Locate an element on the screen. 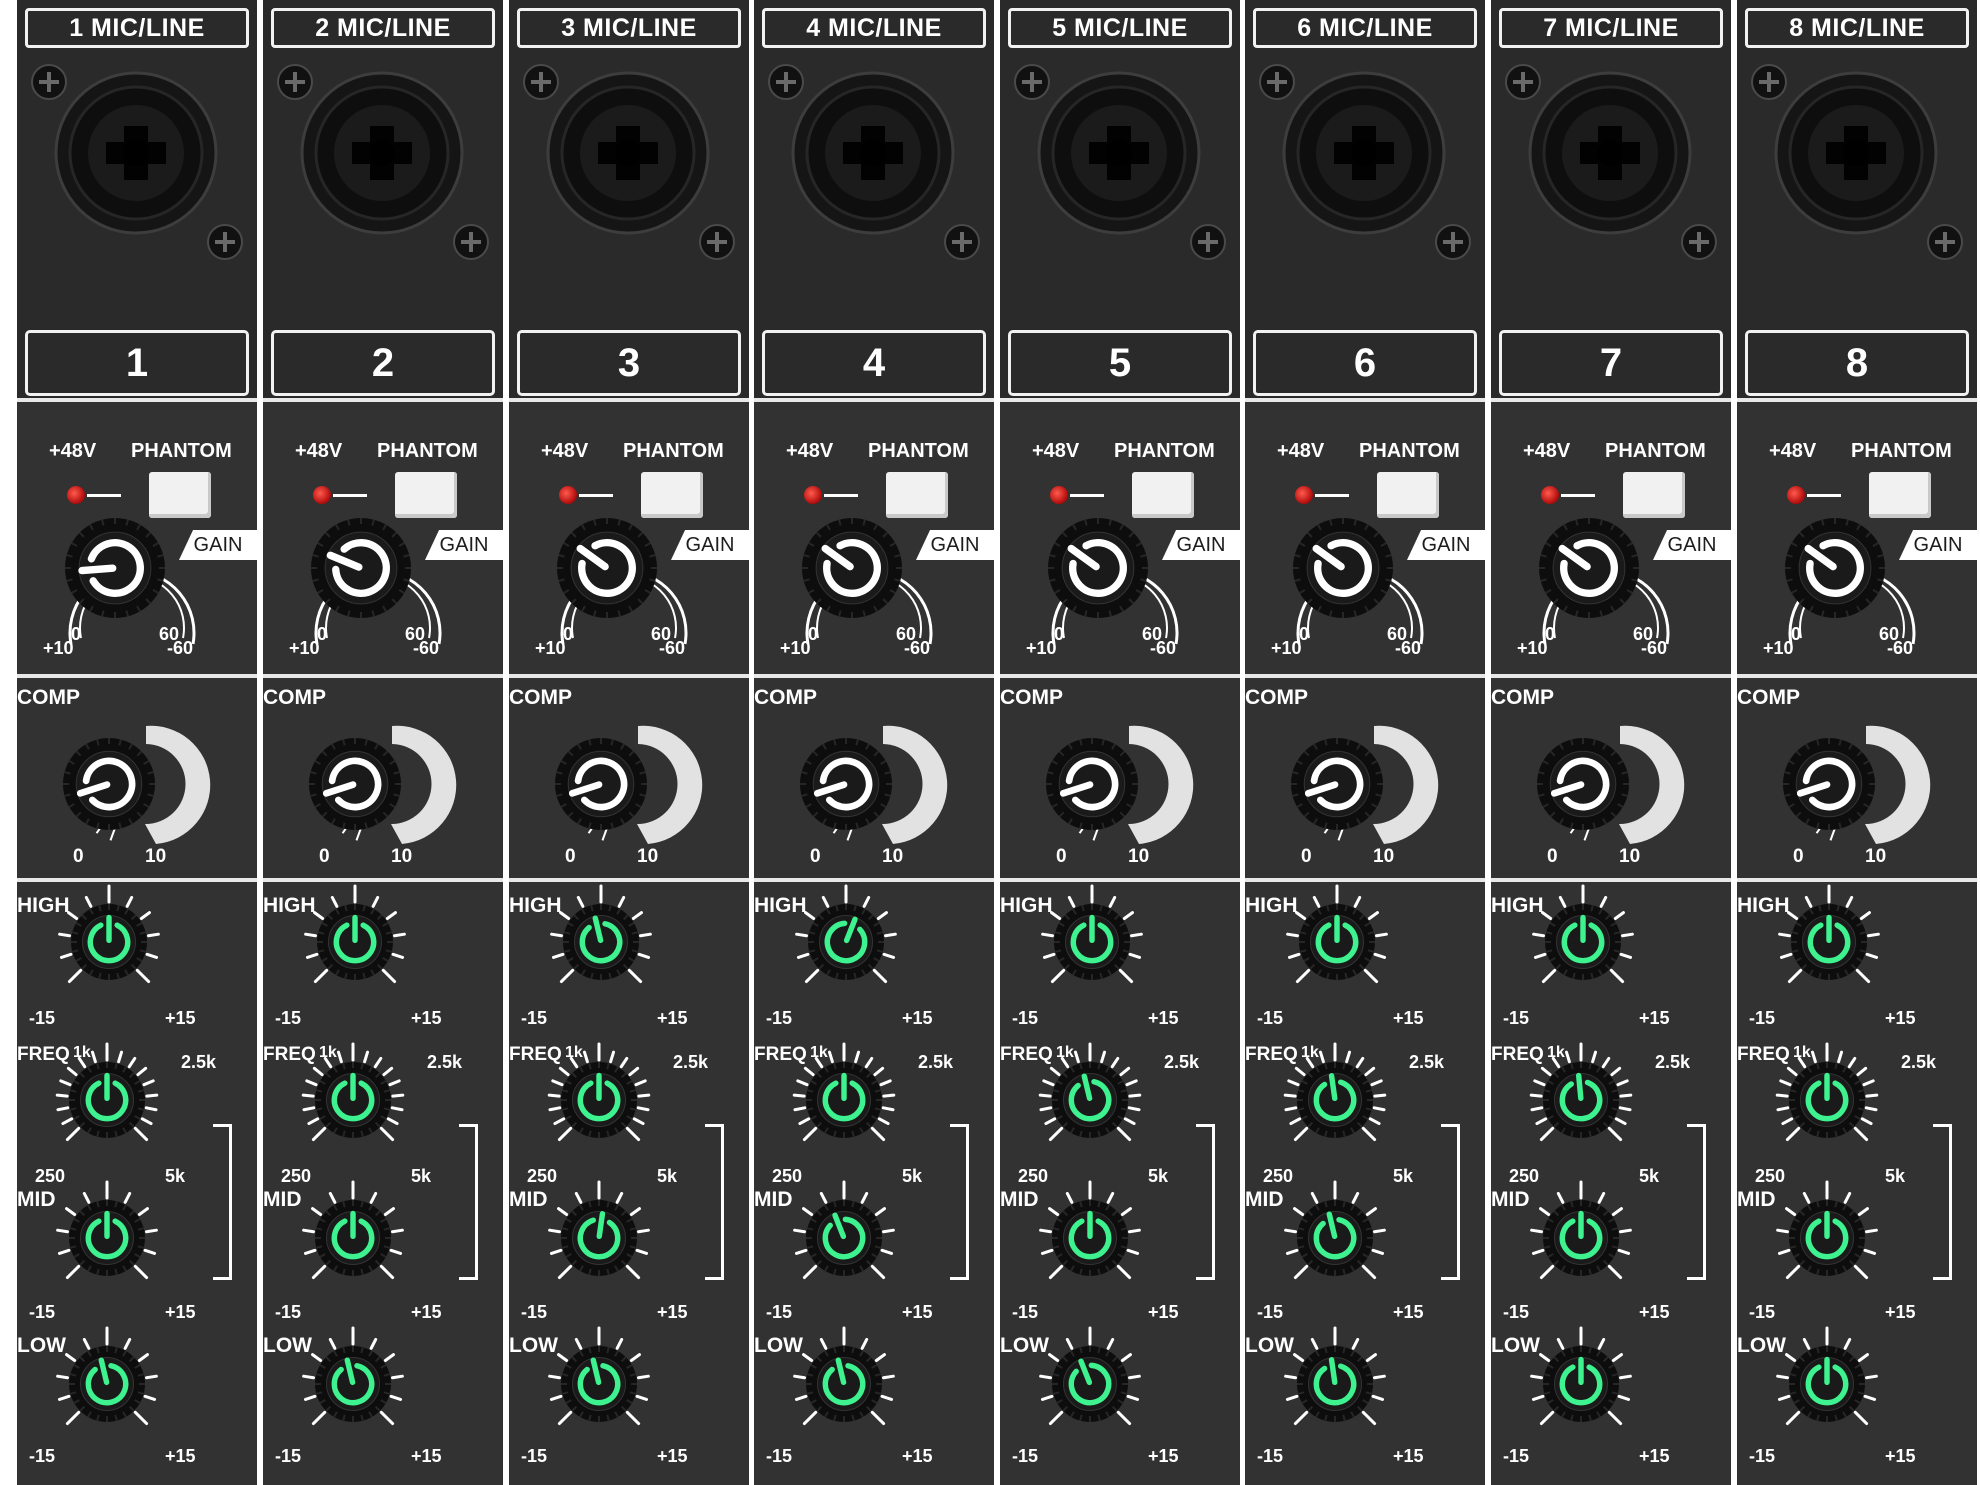 The image size is (1980, 1485). gain-scale-0: 0 is located at coordinates (76, 634).